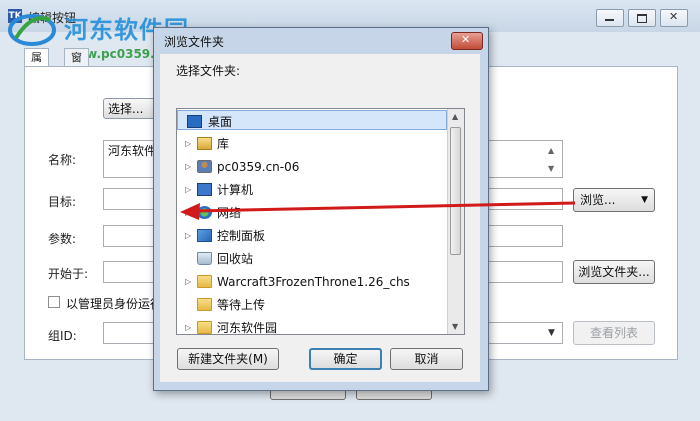 This screenshot has height=421, width=700. Describe the element at coordinates (426, 359) in the screenshot. I see `cancel-button: 取消` at that location.